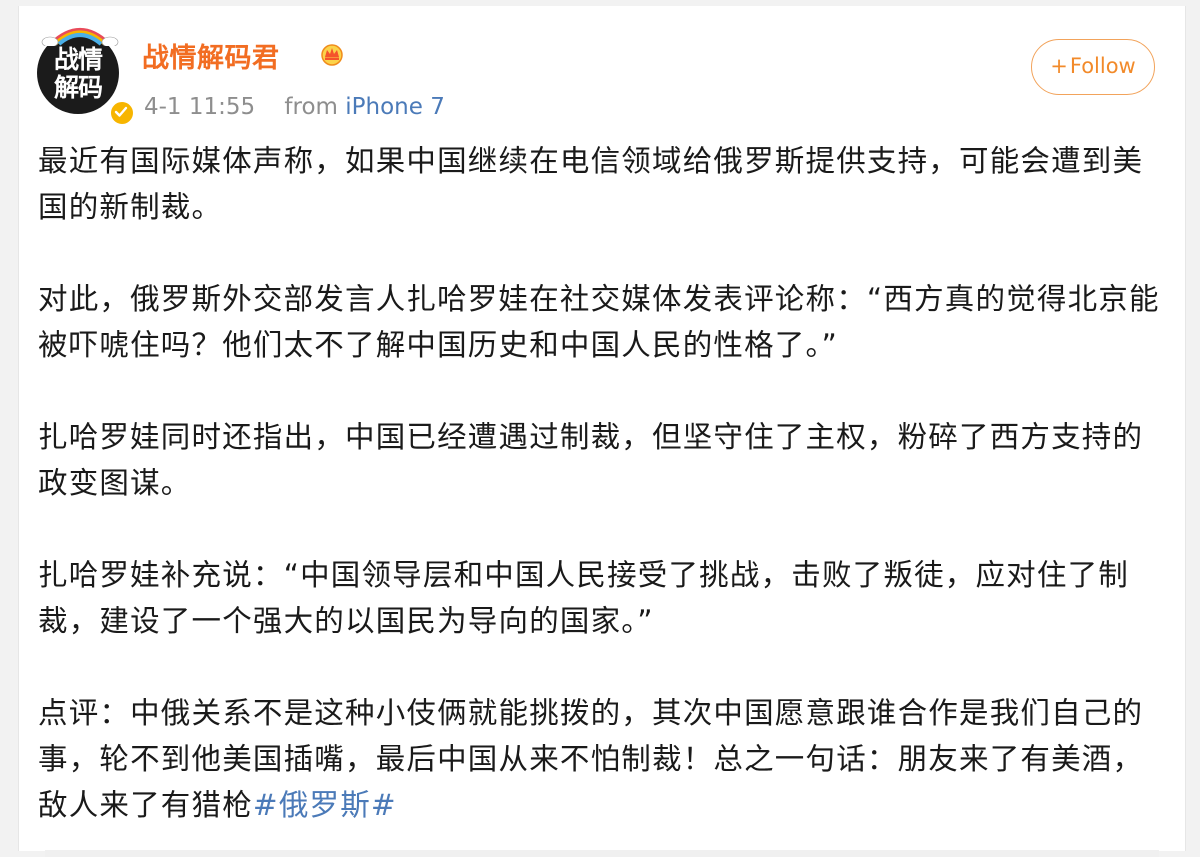 The image size is (1200, 857). I want to click on post-meta: 4-1 11:55 from iPhone 7, so click(294, 107).